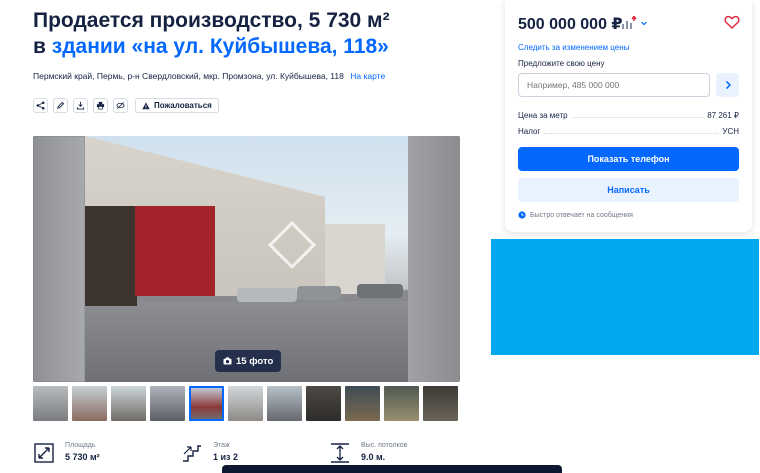 Image resolution: width=760 pixels, height=473 pixels. Describe the element at coordinates (625, 297) in the screenshot. I see `ad-banner` at that location.